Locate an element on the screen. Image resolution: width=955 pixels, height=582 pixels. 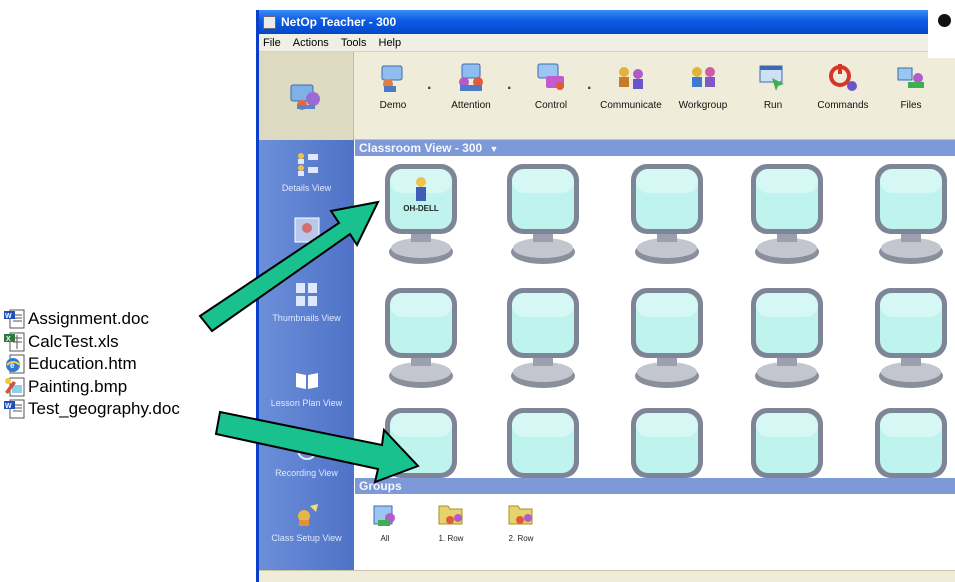
files-button: Files is located at coordinates (911, 85).